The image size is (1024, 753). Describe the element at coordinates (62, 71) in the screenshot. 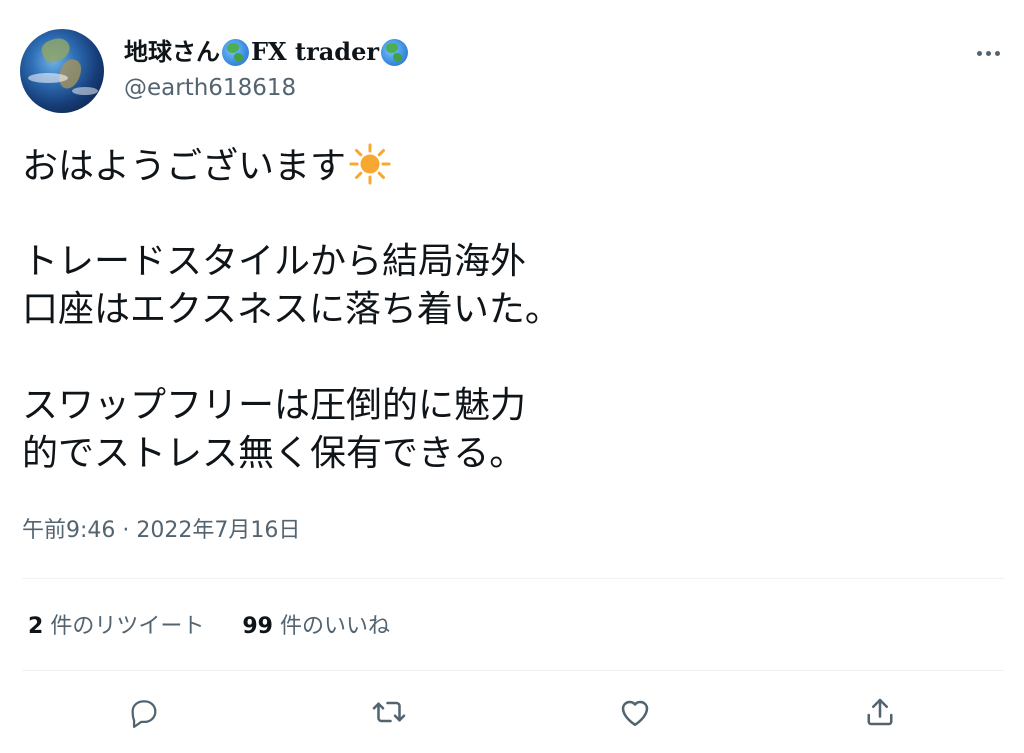

I see `avatar` at that location.